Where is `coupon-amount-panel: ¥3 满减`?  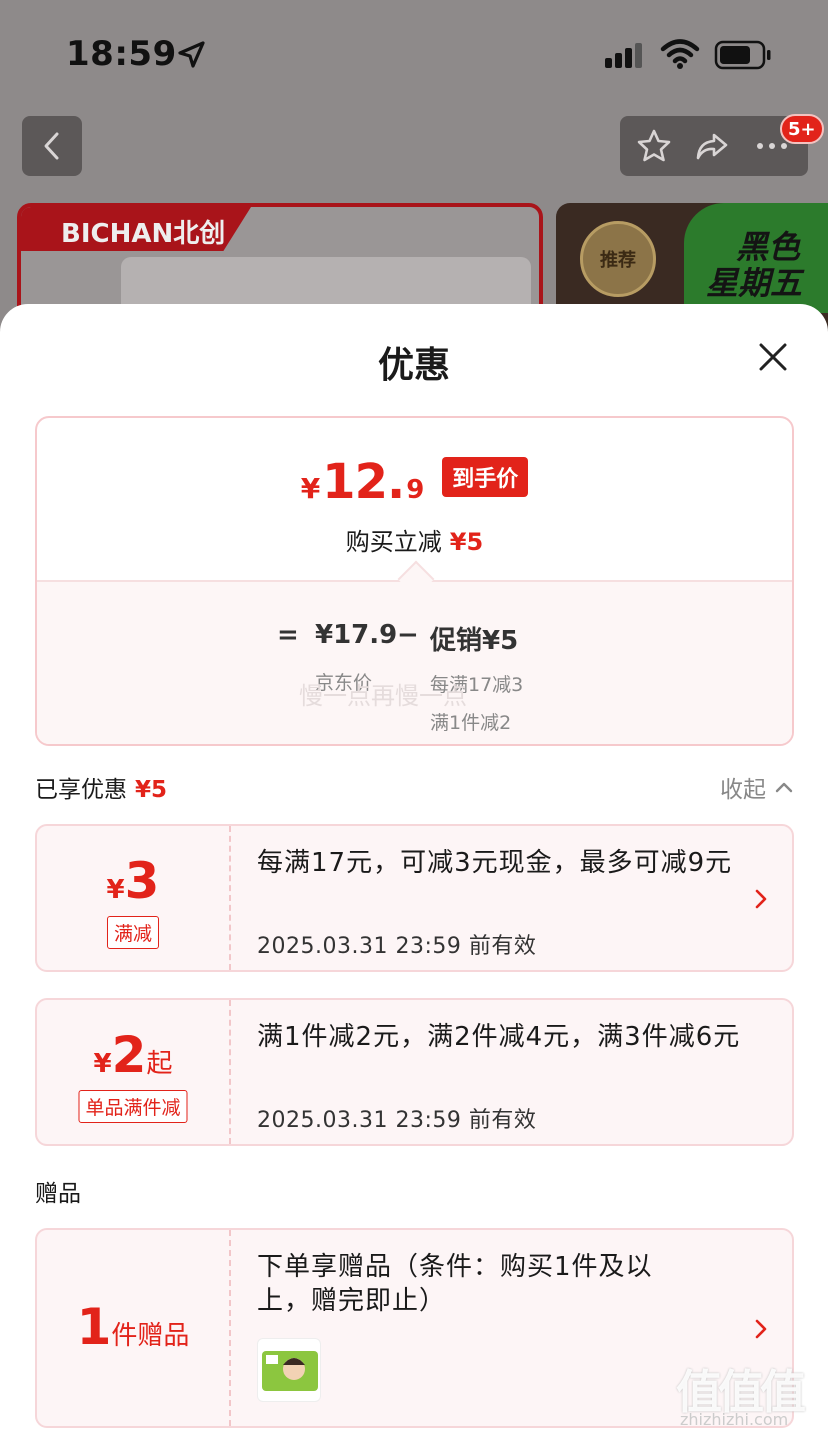
coupon-amount-panel: ¥3 满减 is located at coordinates (134, 898).